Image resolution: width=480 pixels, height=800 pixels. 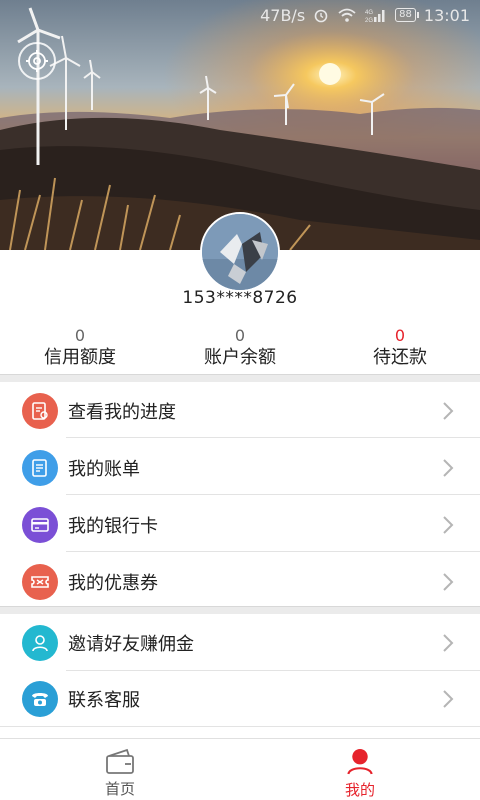 I want to click on menu-label: 我的账单, so click(x=104, y=469).